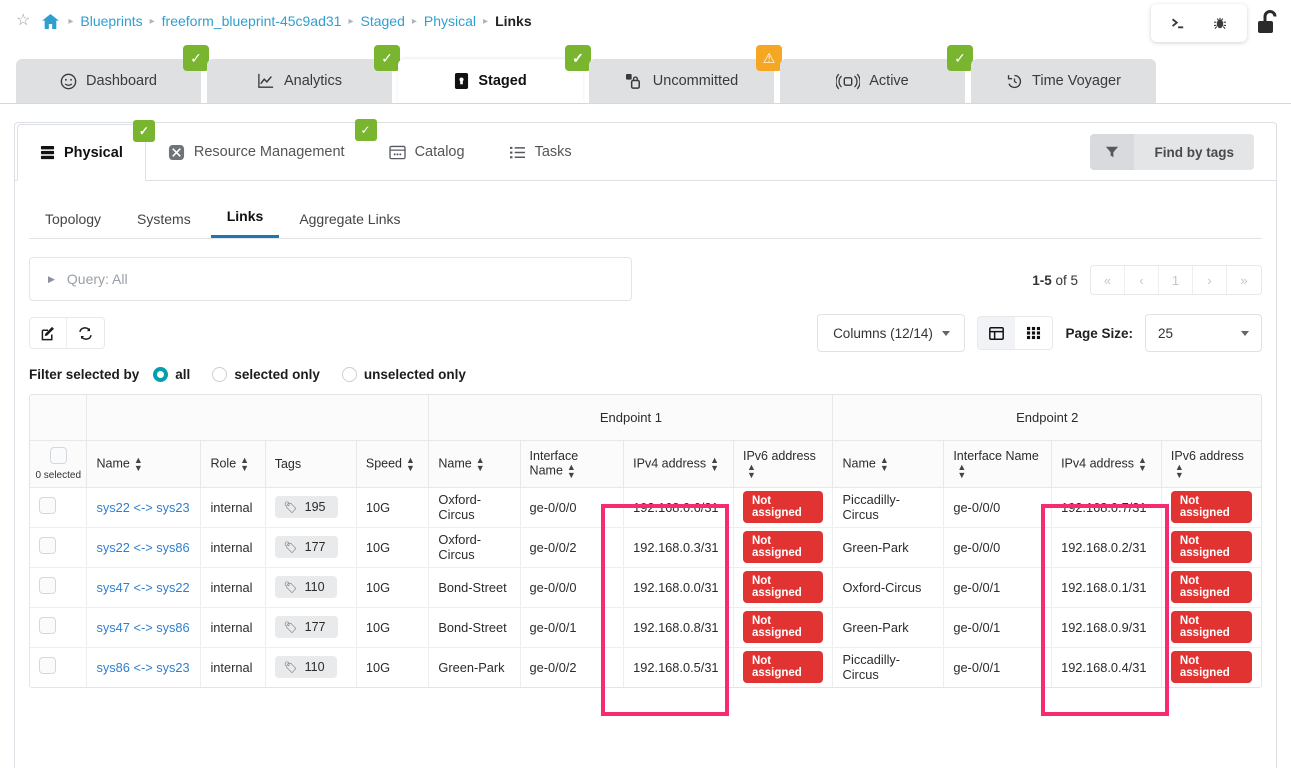 The height and width of the screenshot is (768, 1291). I want to click on cell-link-name: sys47 <-> sys22, so click(144, 587).